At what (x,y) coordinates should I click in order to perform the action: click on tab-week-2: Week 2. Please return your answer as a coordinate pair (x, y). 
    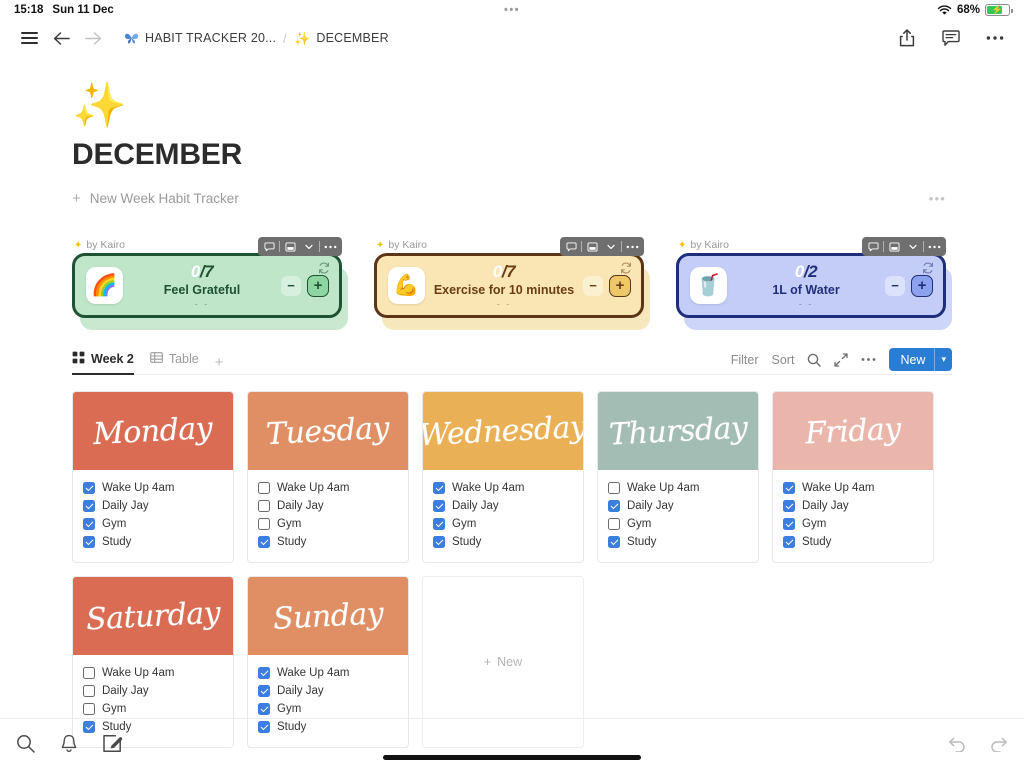
    Looking at the image, I should click on (103, 360).